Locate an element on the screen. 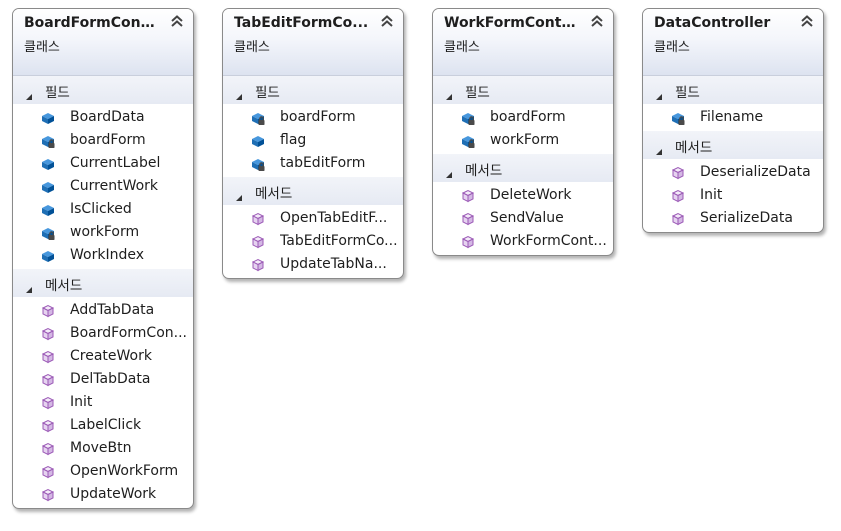 The height and width of the screenshot is (531, 841). method-name: UpdateWork is located at coordinates (113, 494).